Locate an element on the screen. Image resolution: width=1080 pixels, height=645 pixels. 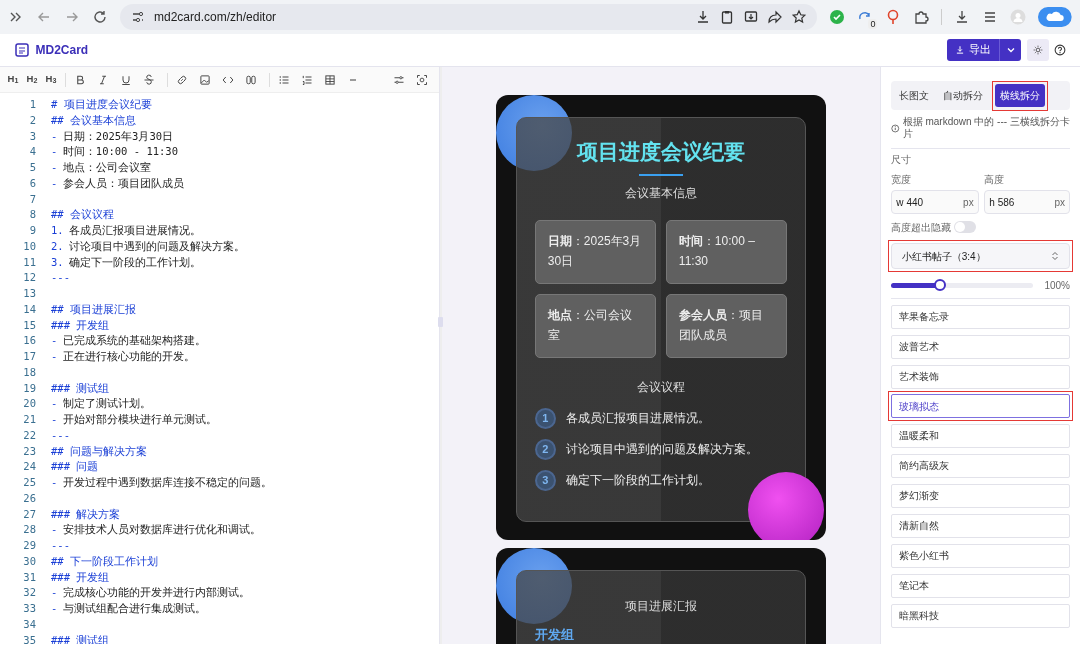
theme-button is located at coordinates (1037, 50).